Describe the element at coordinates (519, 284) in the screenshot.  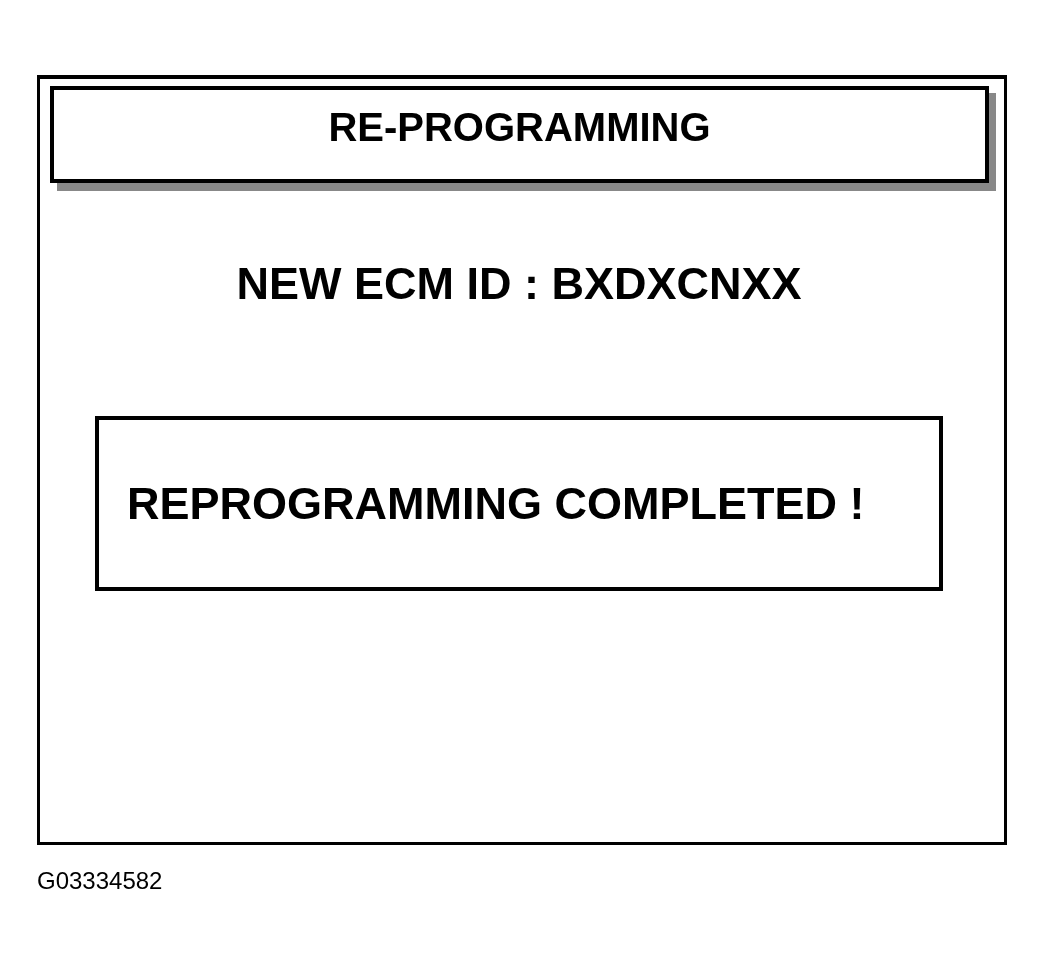
I see `ecm-id-text: NEW ECM ID : BXDXCNXX` at that location.